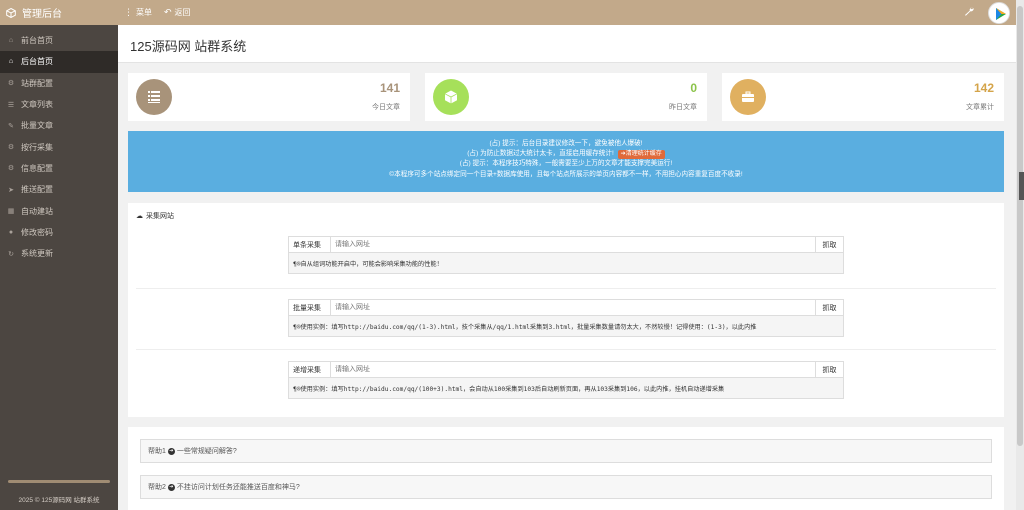 This screenshot has width=1024, height=510. I want to click on brand-title: 管理后台, so click(42, 14).